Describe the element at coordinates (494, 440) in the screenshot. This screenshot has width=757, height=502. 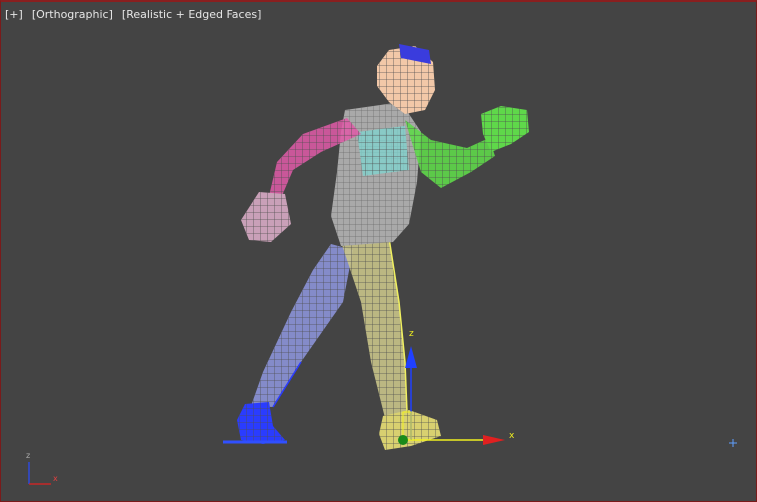
I see `gizmo-x-arrow-icon` at that location.